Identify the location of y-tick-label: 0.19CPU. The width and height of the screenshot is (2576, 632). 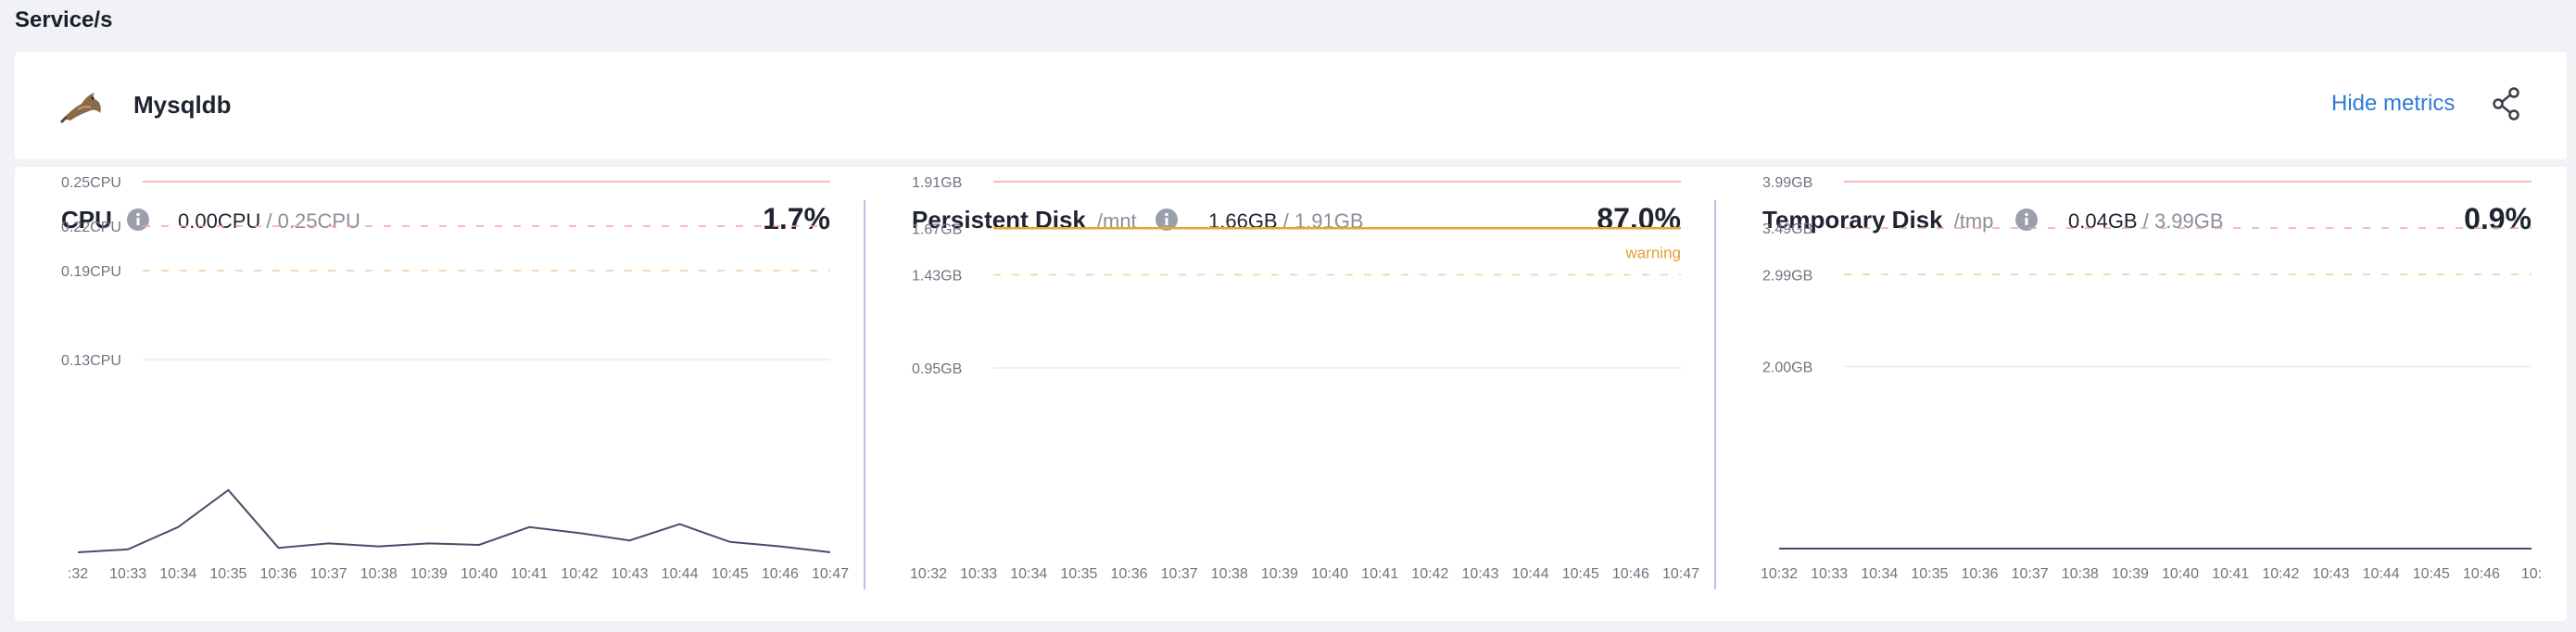
(91, 272).